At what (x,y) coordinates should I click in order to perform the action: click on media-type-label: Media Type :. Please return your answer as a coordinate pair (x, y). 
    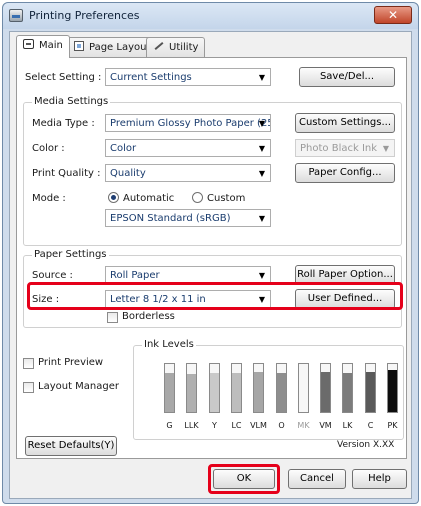
    Looking at the image, I should click on (63, 123).